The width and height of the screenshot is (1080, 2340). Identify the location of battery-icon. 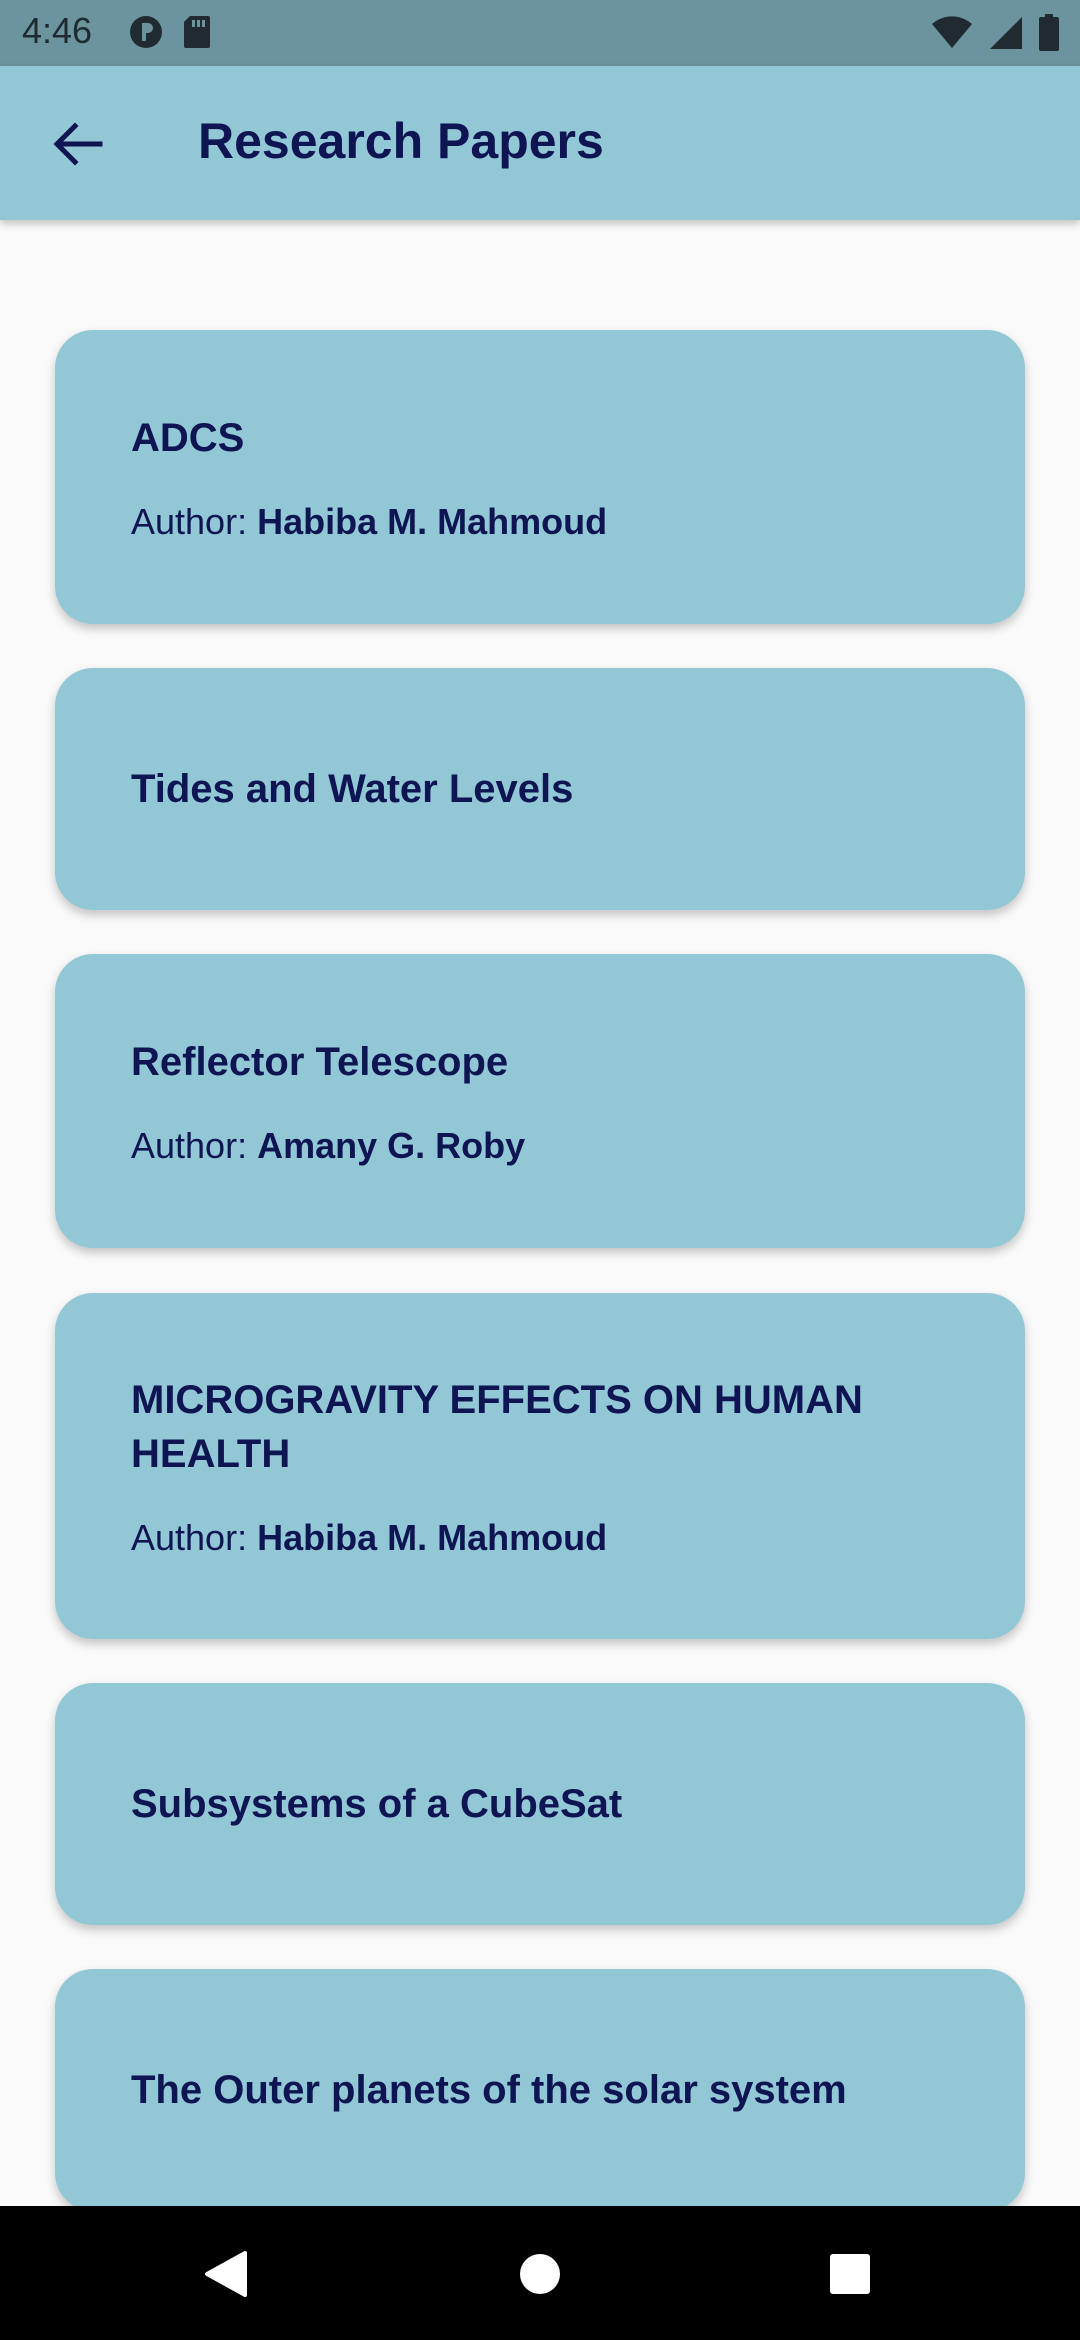
(1049, 32).